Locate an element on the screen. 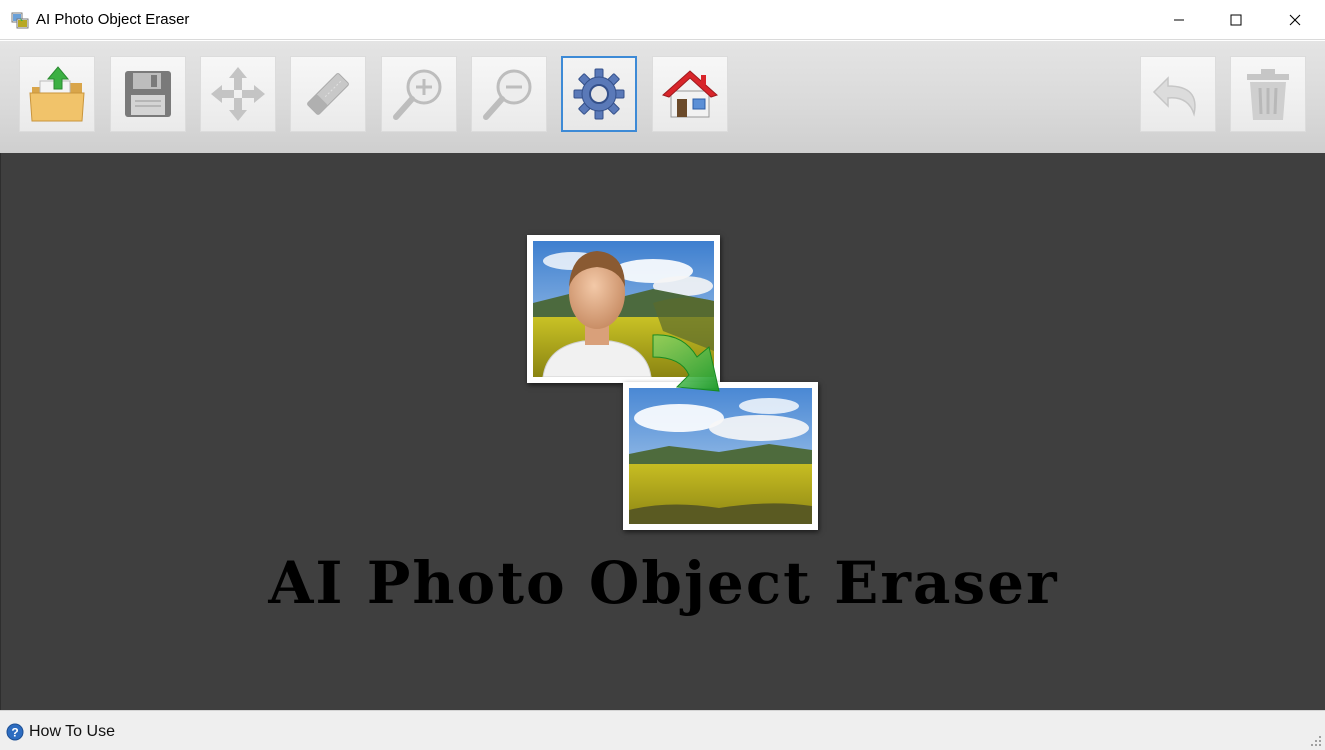 The image size is (1325, 750). minimize-button is located at coordinates (1179, 20).